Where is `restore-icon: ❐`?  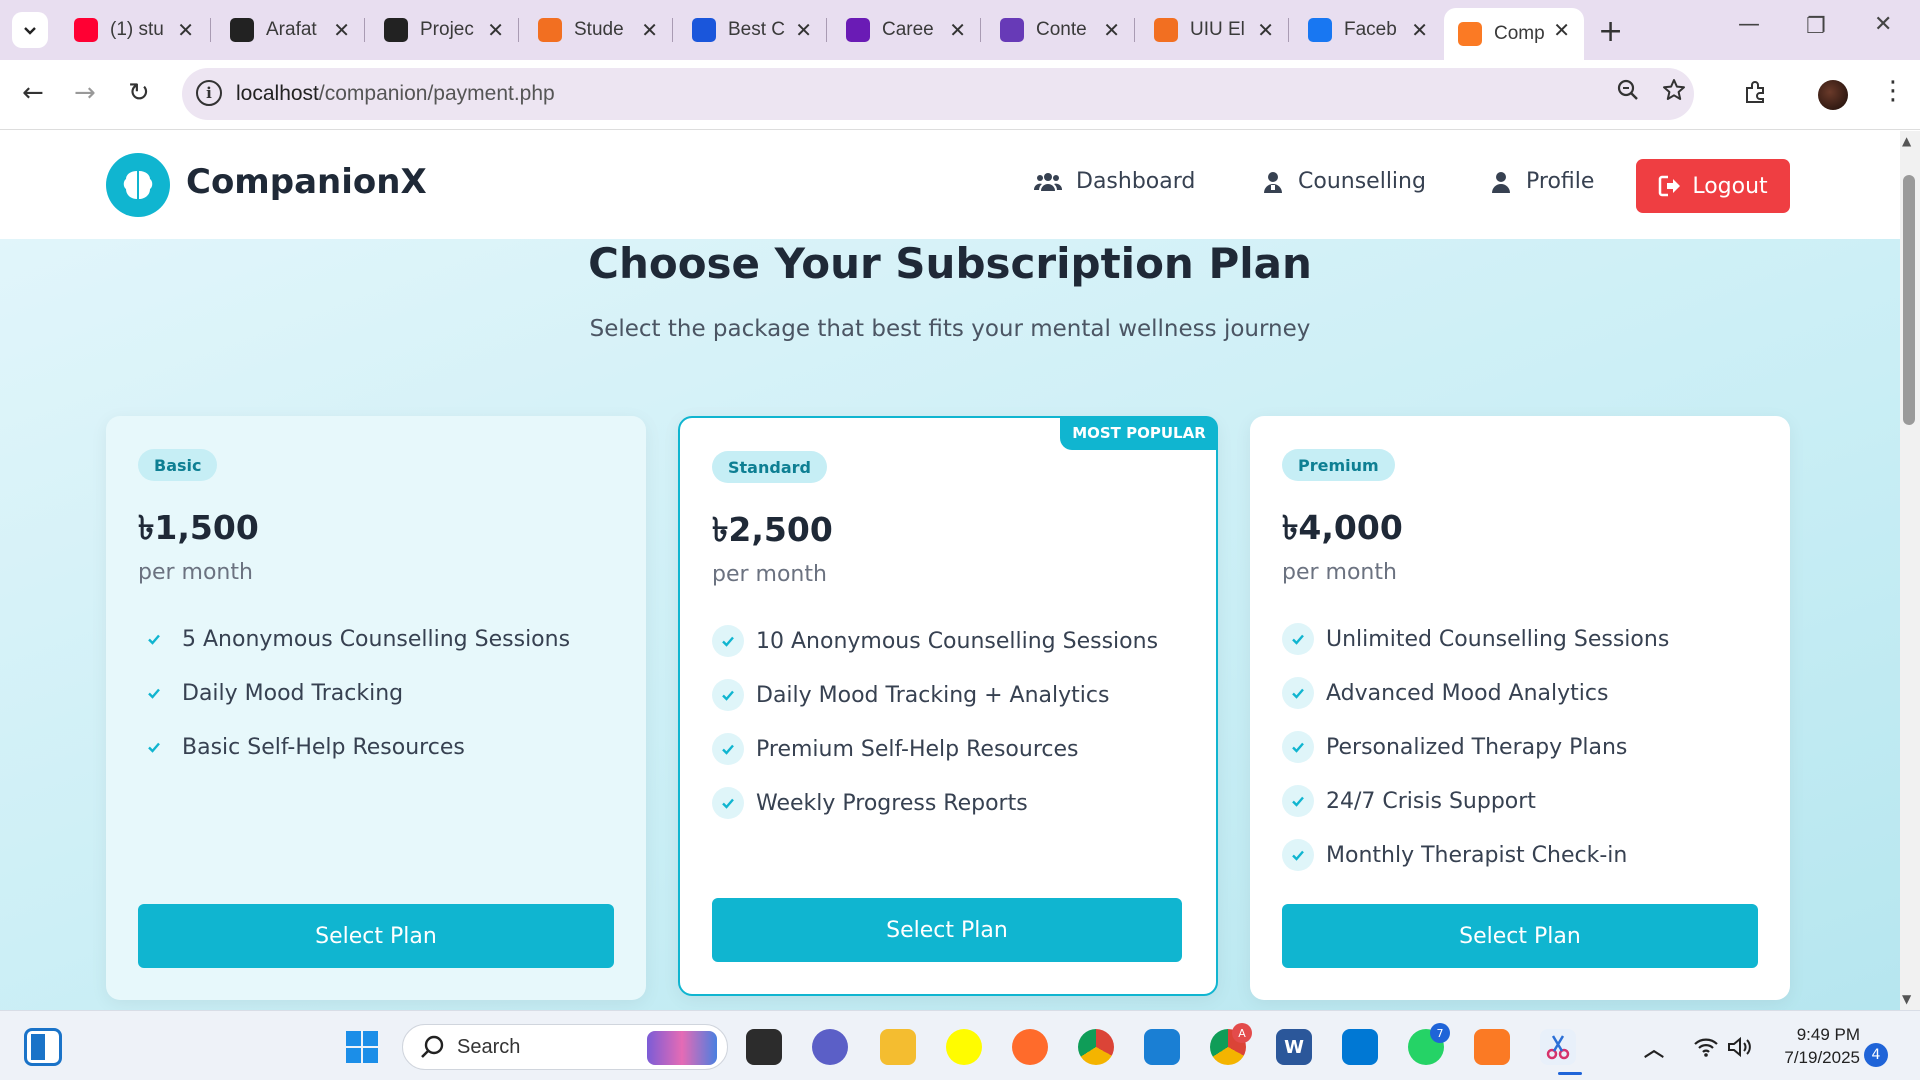
restore-icon: ❐ is located at coordinates (1816, 26).